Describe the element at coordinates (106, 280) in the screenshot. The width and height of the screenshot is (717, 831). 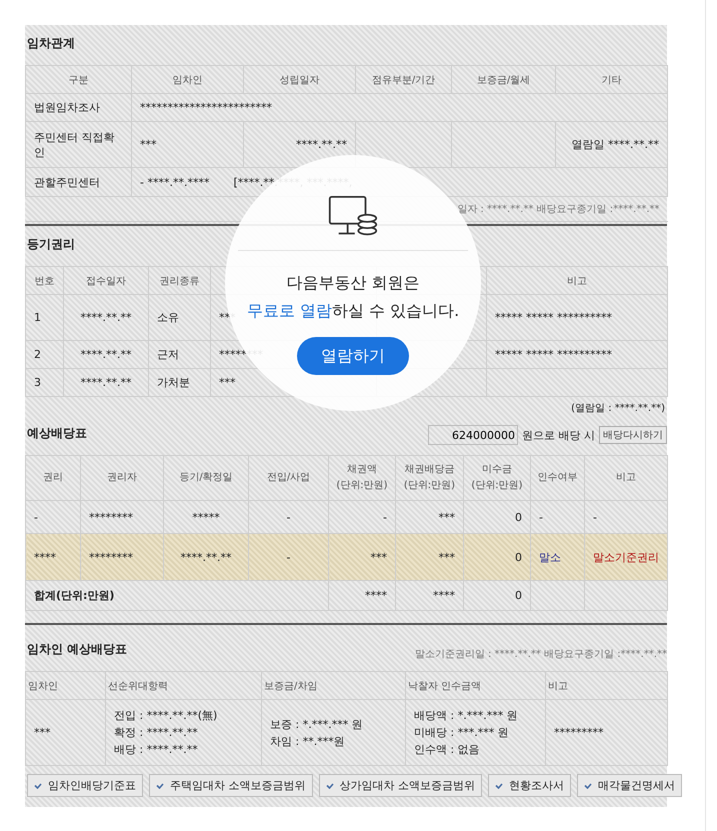
I see `column-header: 접수일자` at that location.